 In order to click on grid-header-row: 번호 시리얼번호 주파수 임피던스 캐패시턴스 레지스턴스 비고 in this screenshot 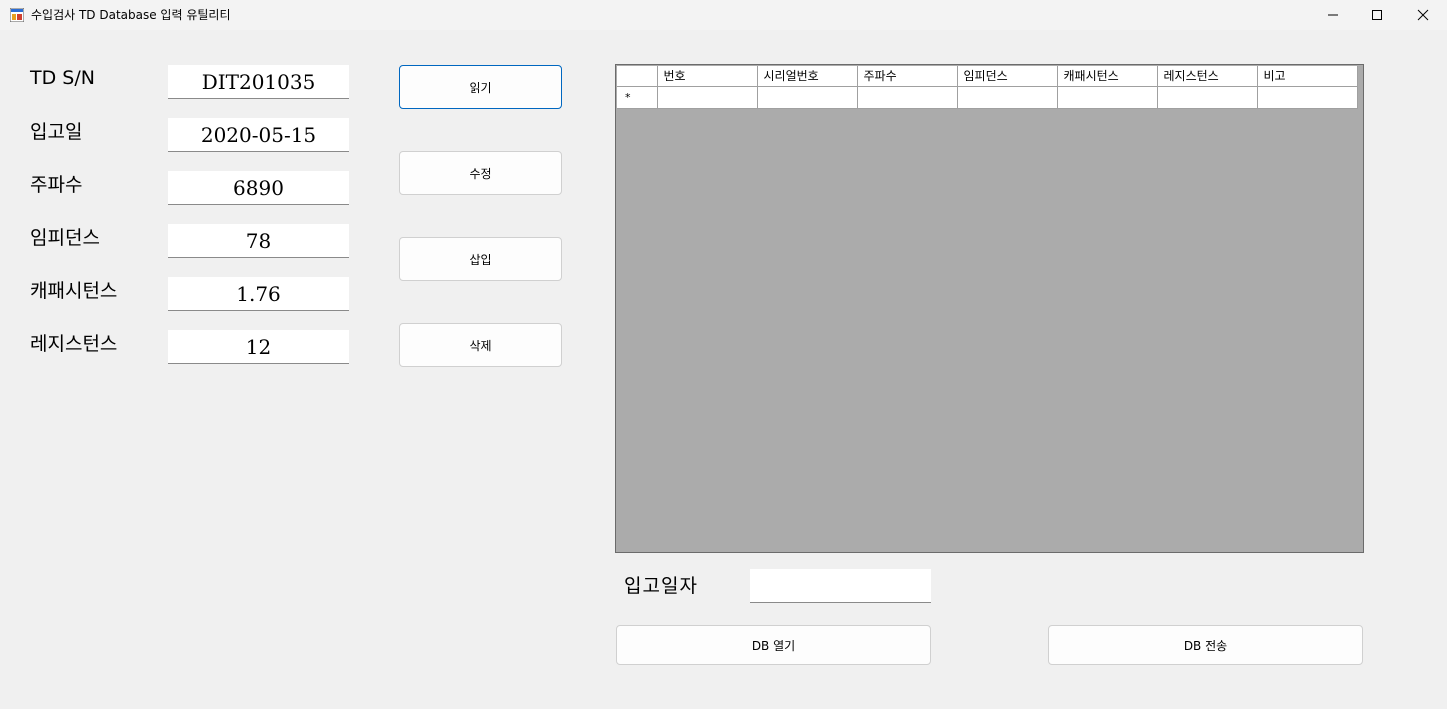, I will do `click(987, 76)`.